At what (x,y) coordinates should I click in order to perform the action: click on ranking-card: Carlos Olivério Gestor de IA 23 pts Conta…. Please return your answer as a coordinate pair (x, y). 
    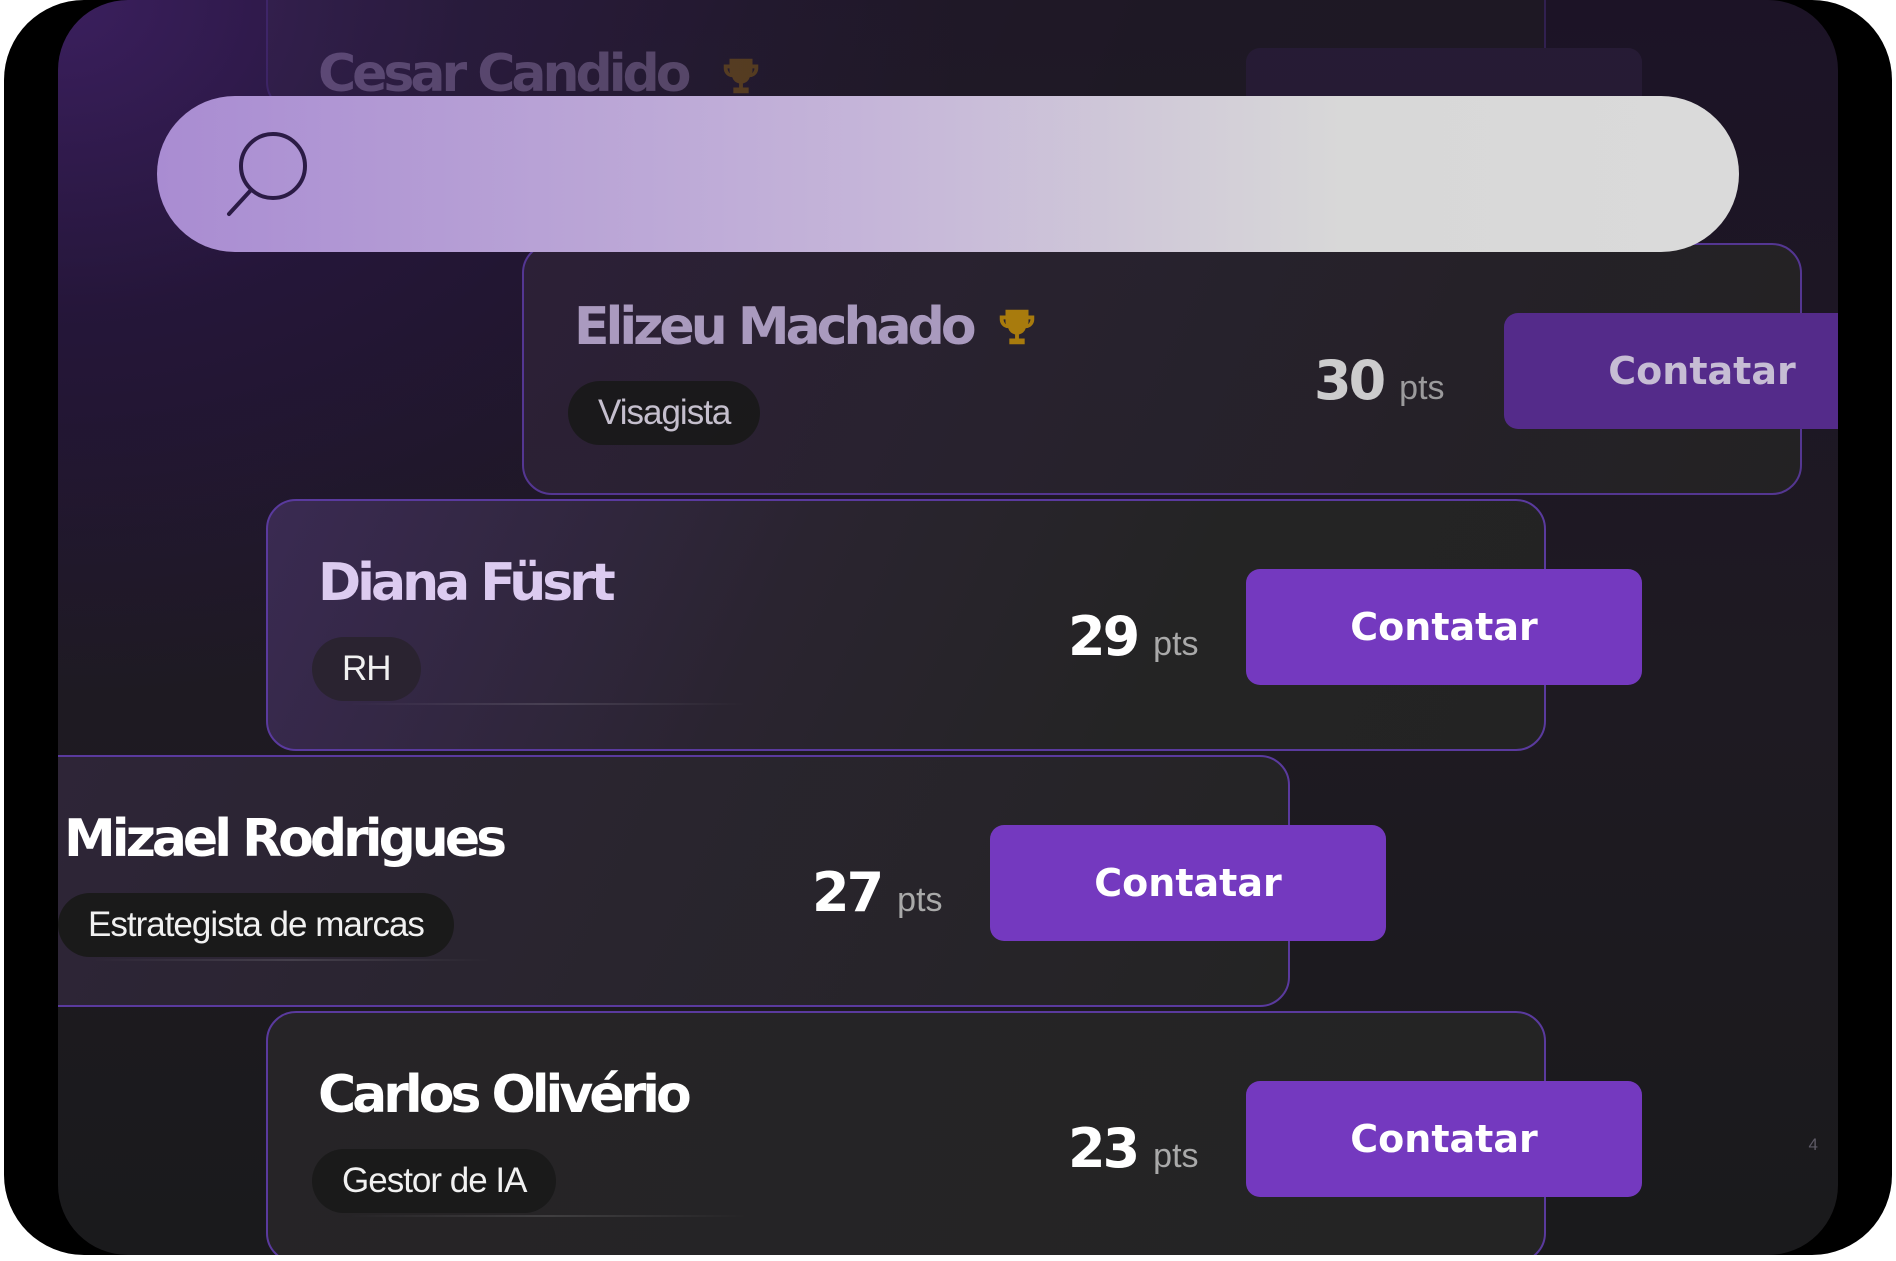
    Looking at the image, I should click on (954, 1133).